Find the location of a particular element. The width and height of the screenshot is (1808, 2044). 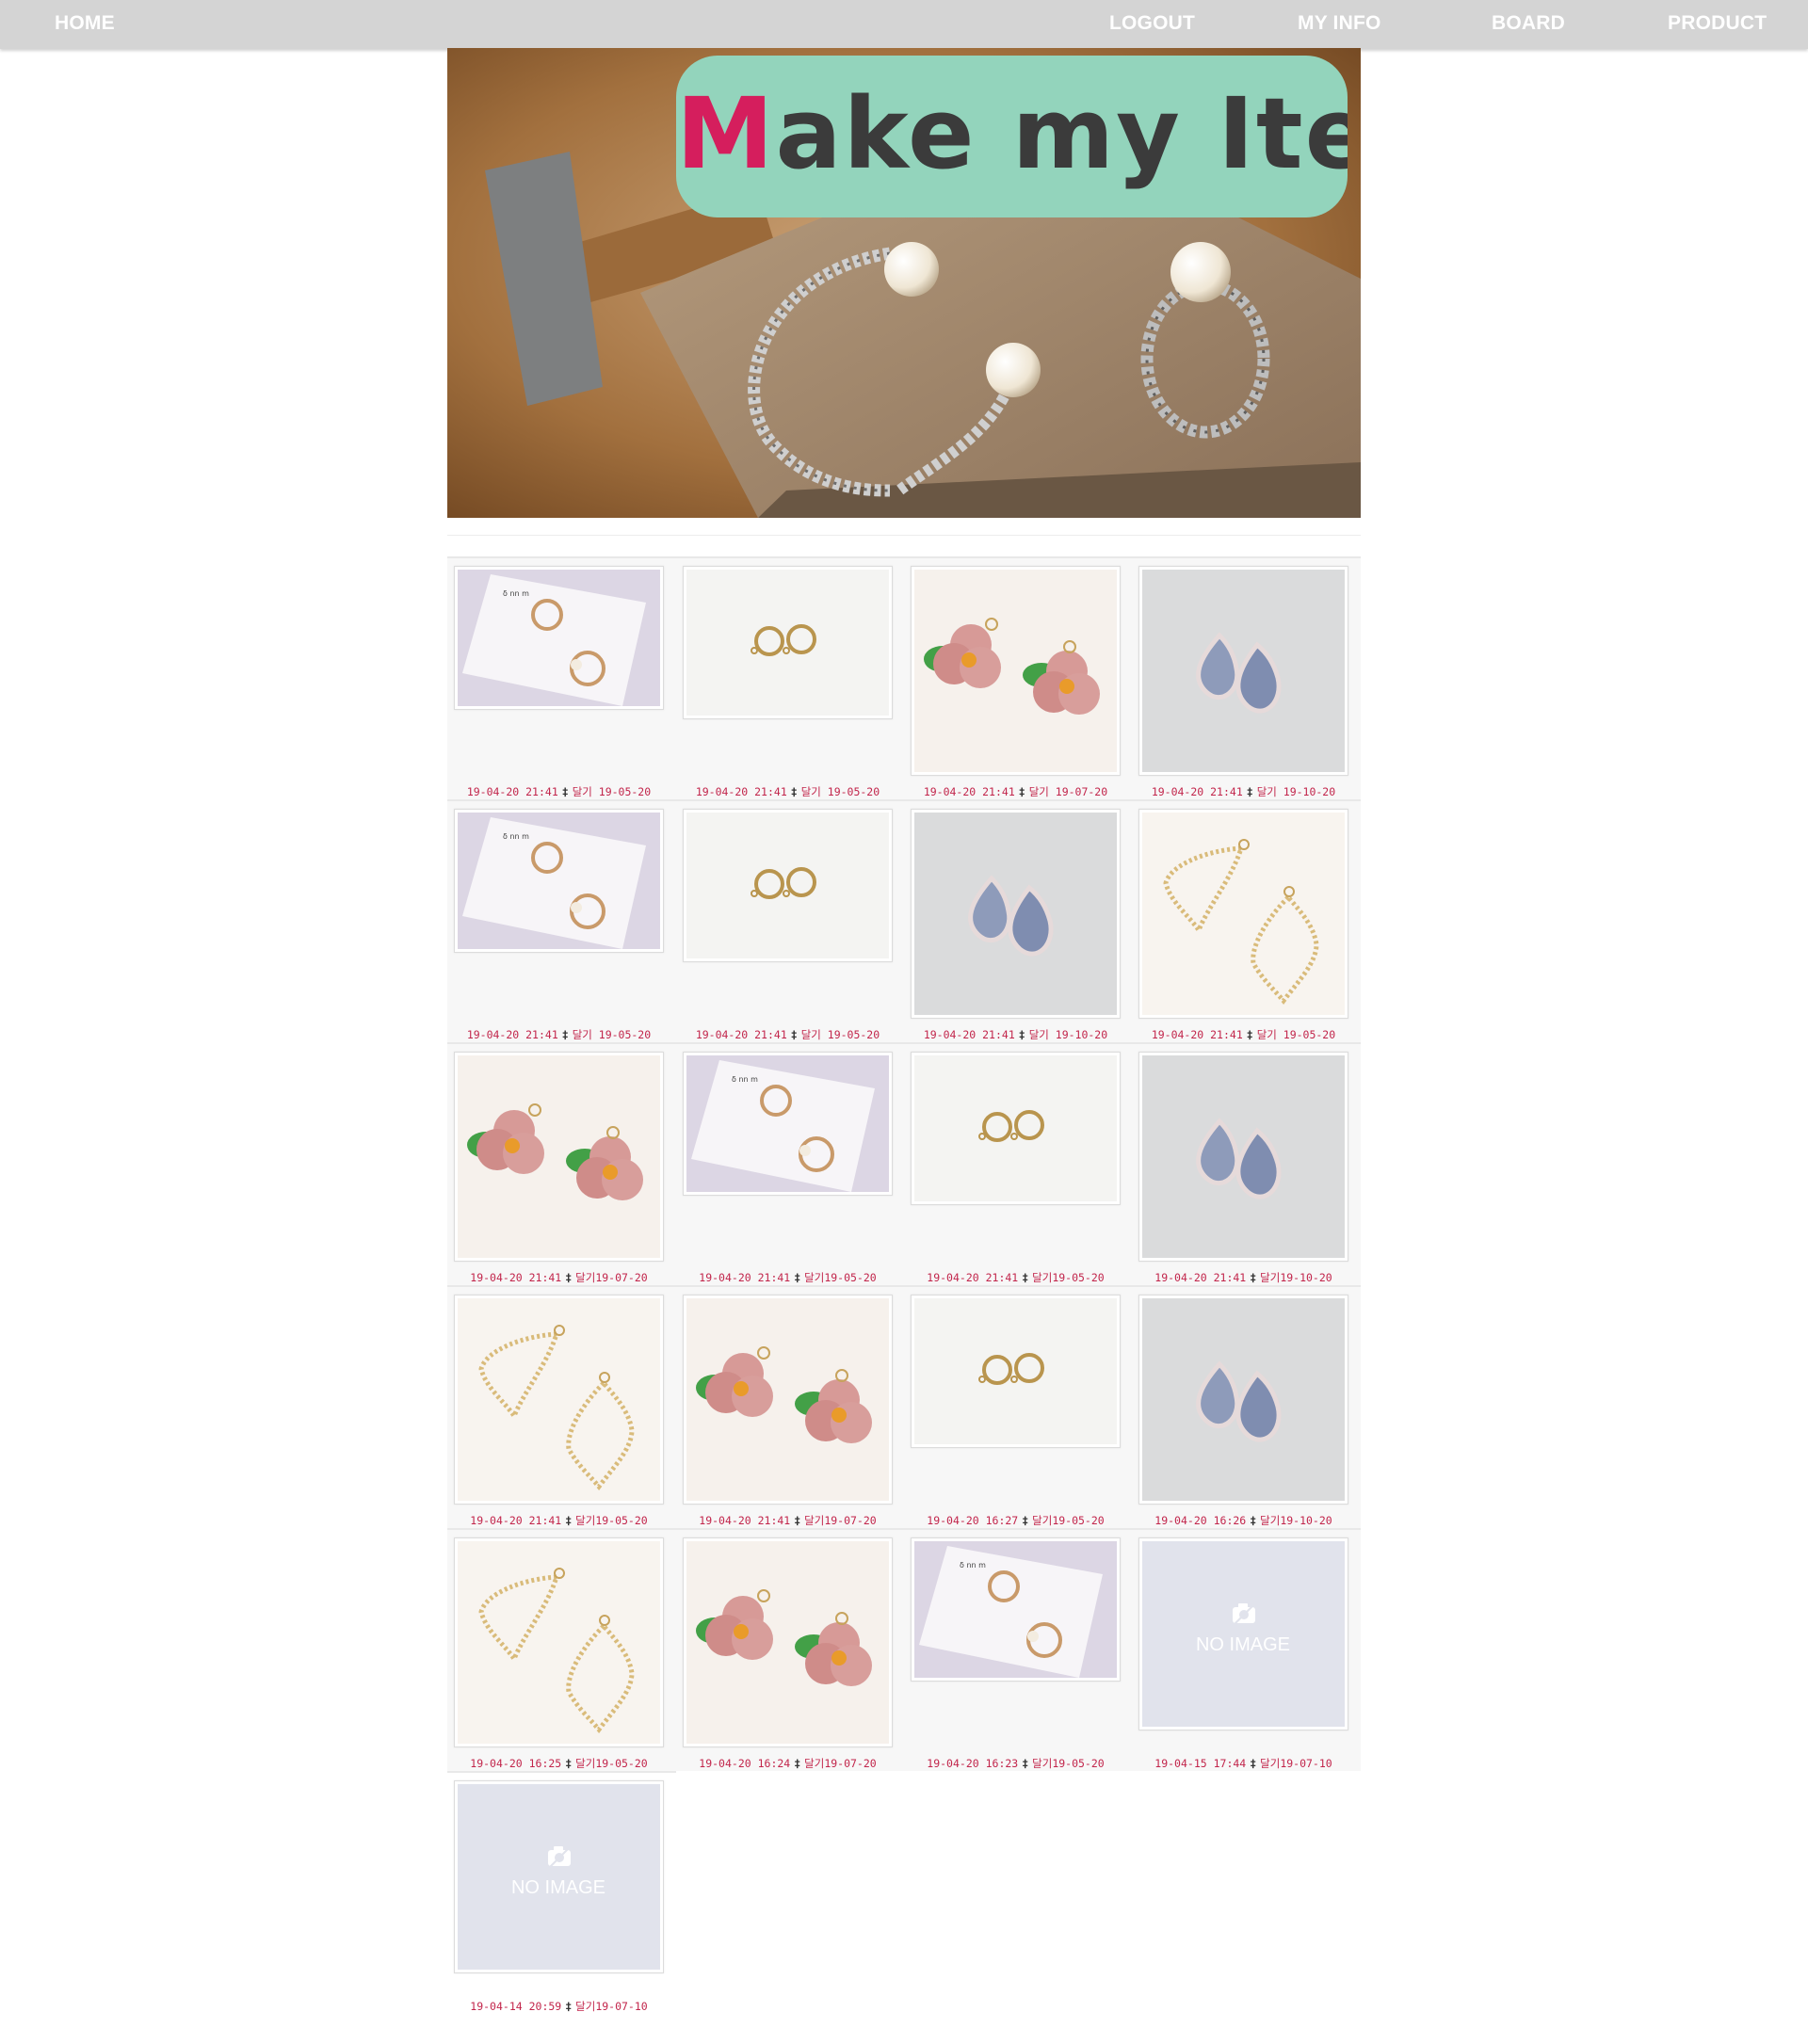

product-dates: 19-04-20 21:41 ‡ 달기 19-10-20 is located at coordinates (1243, 791).